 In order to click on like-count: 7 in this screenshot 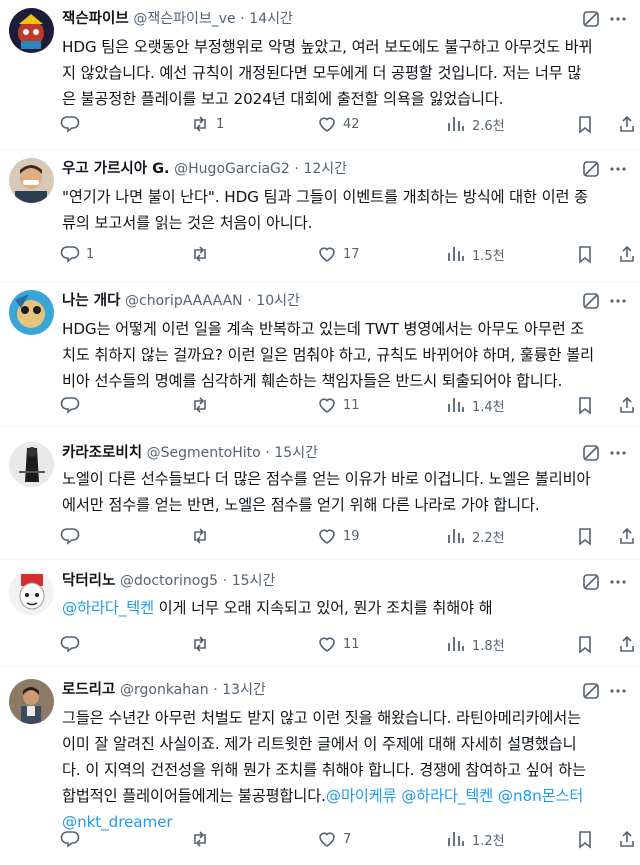, I will do `click(347, 839)`.